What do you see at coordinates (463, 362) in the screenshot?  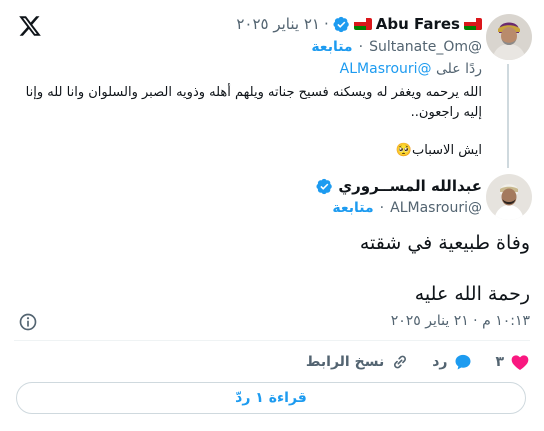 I see `reply-bubble-icon` at bounding box center [463, 362].